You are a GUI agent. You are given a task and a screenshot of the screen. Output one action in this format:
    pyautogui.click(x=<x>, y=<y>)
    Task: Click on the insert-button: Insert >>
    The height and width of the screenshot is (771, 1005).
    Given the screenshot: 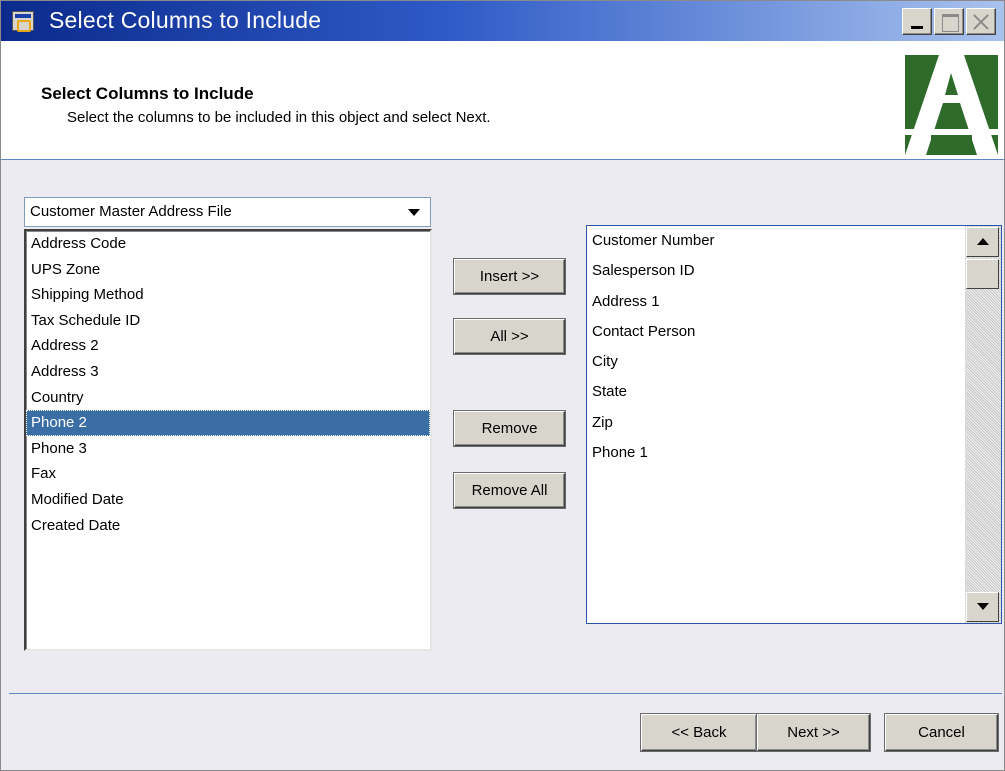 What is the action you would take?
    pyautogui.click(x=509, y=276)
    